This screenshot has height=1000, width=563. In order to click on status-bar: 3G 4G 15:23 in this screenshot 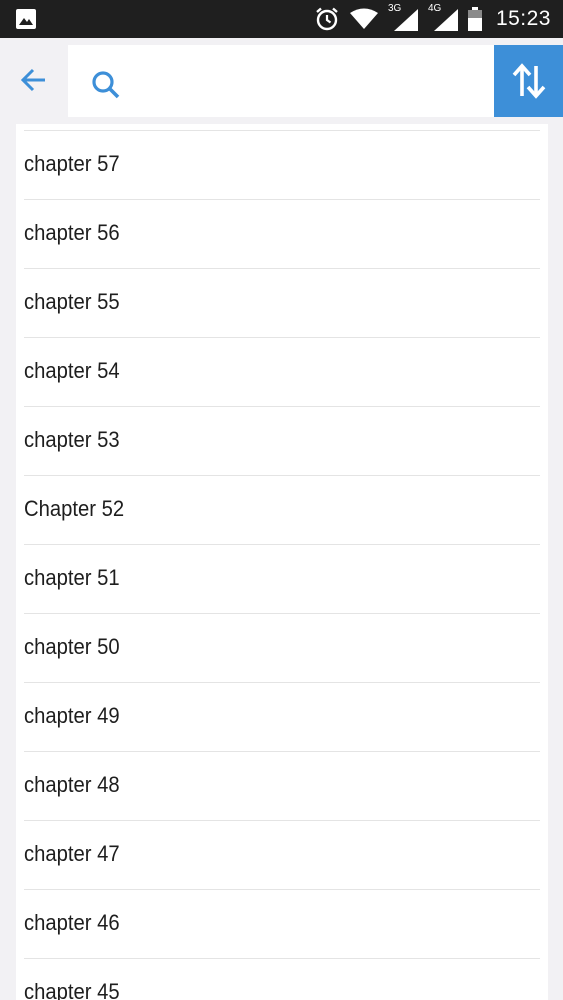, I will do `click(281, 19)`.